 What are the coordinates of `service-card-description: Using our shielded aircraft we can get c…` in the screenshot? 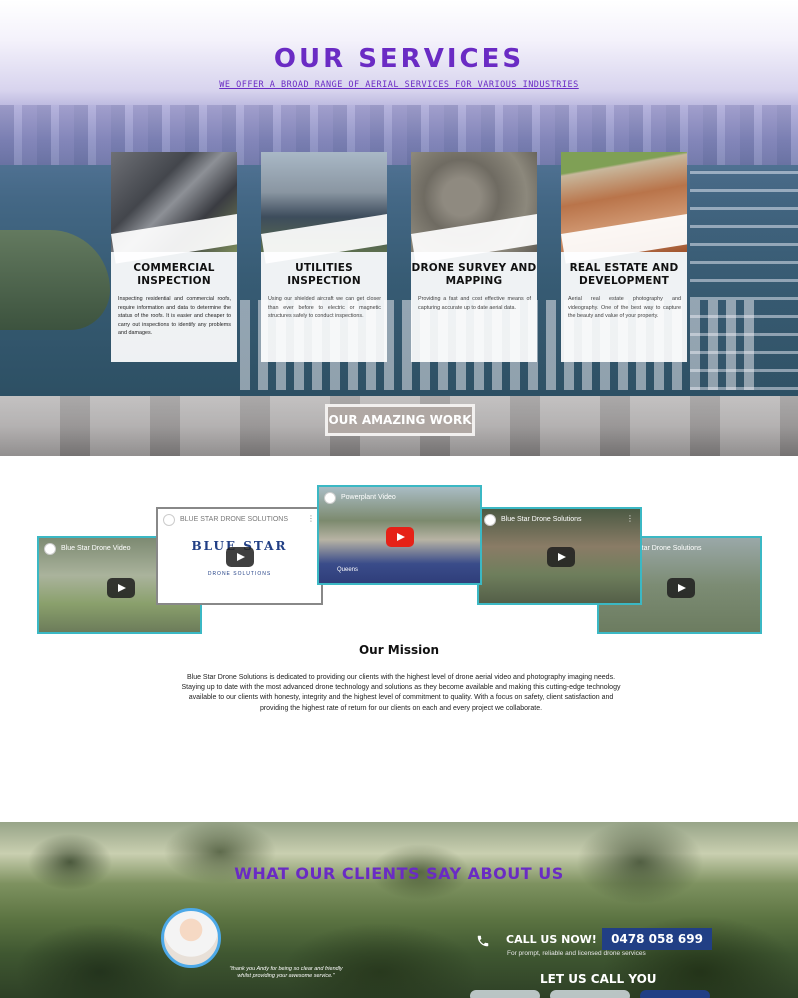 It's located at (324, 308).